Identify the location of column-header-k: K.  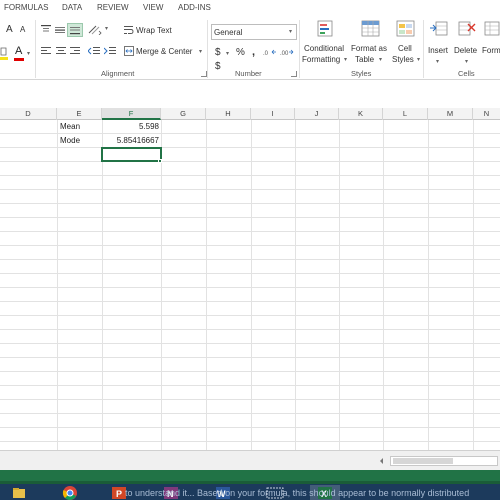
(361, 114).